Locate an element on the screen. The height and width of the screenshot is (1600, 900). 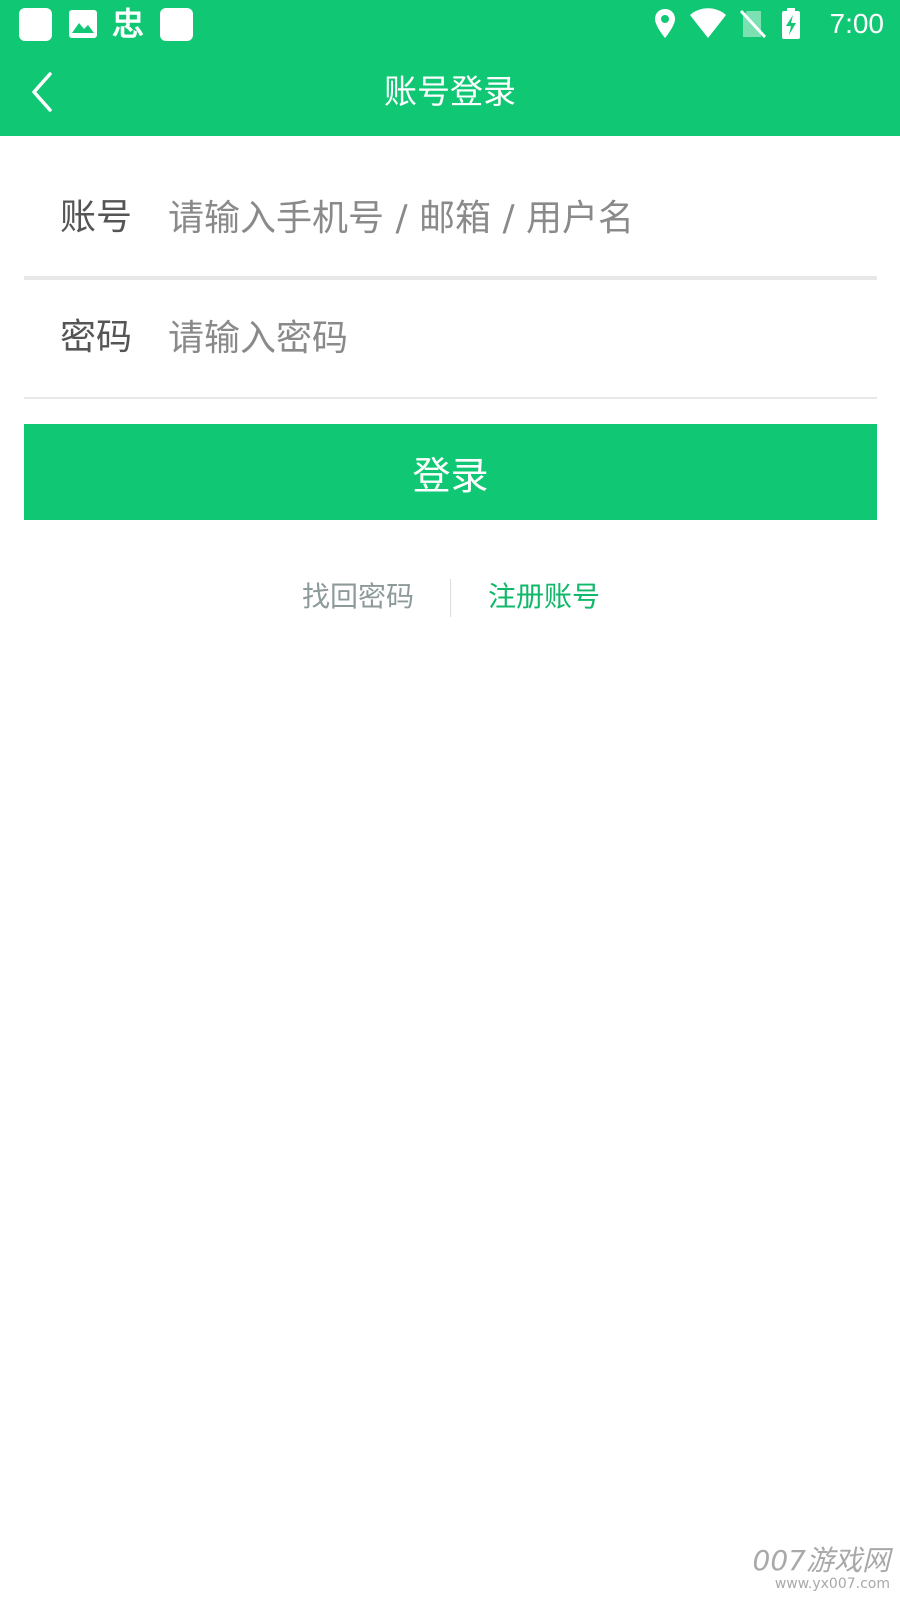
account-input is located at coordinates (513, 218).